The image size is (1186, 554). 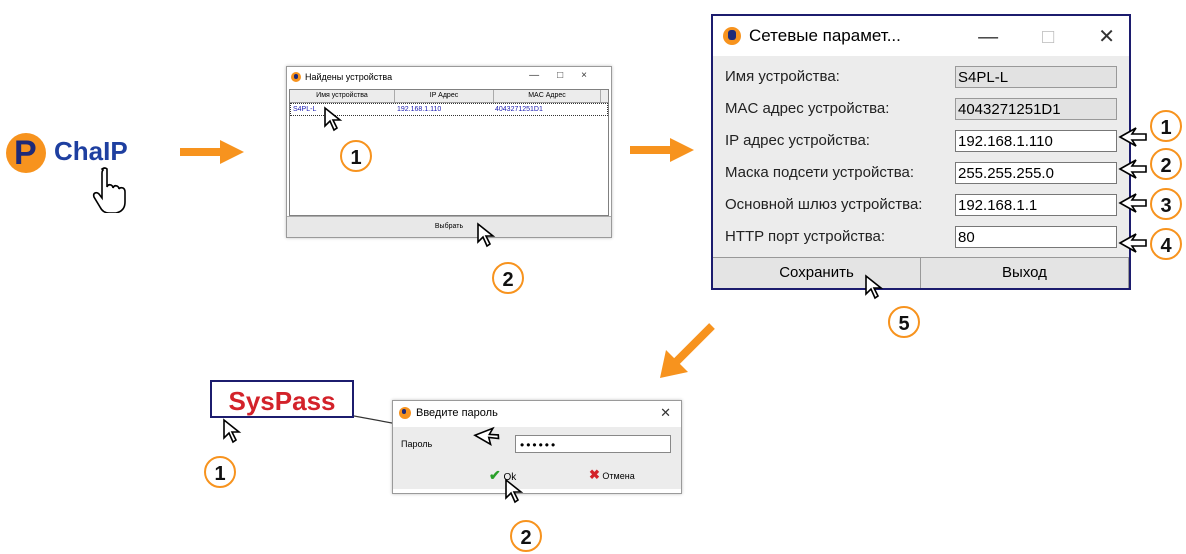 I want to click on field-device-name: S4PL-L, so click(x=1036, y=77).